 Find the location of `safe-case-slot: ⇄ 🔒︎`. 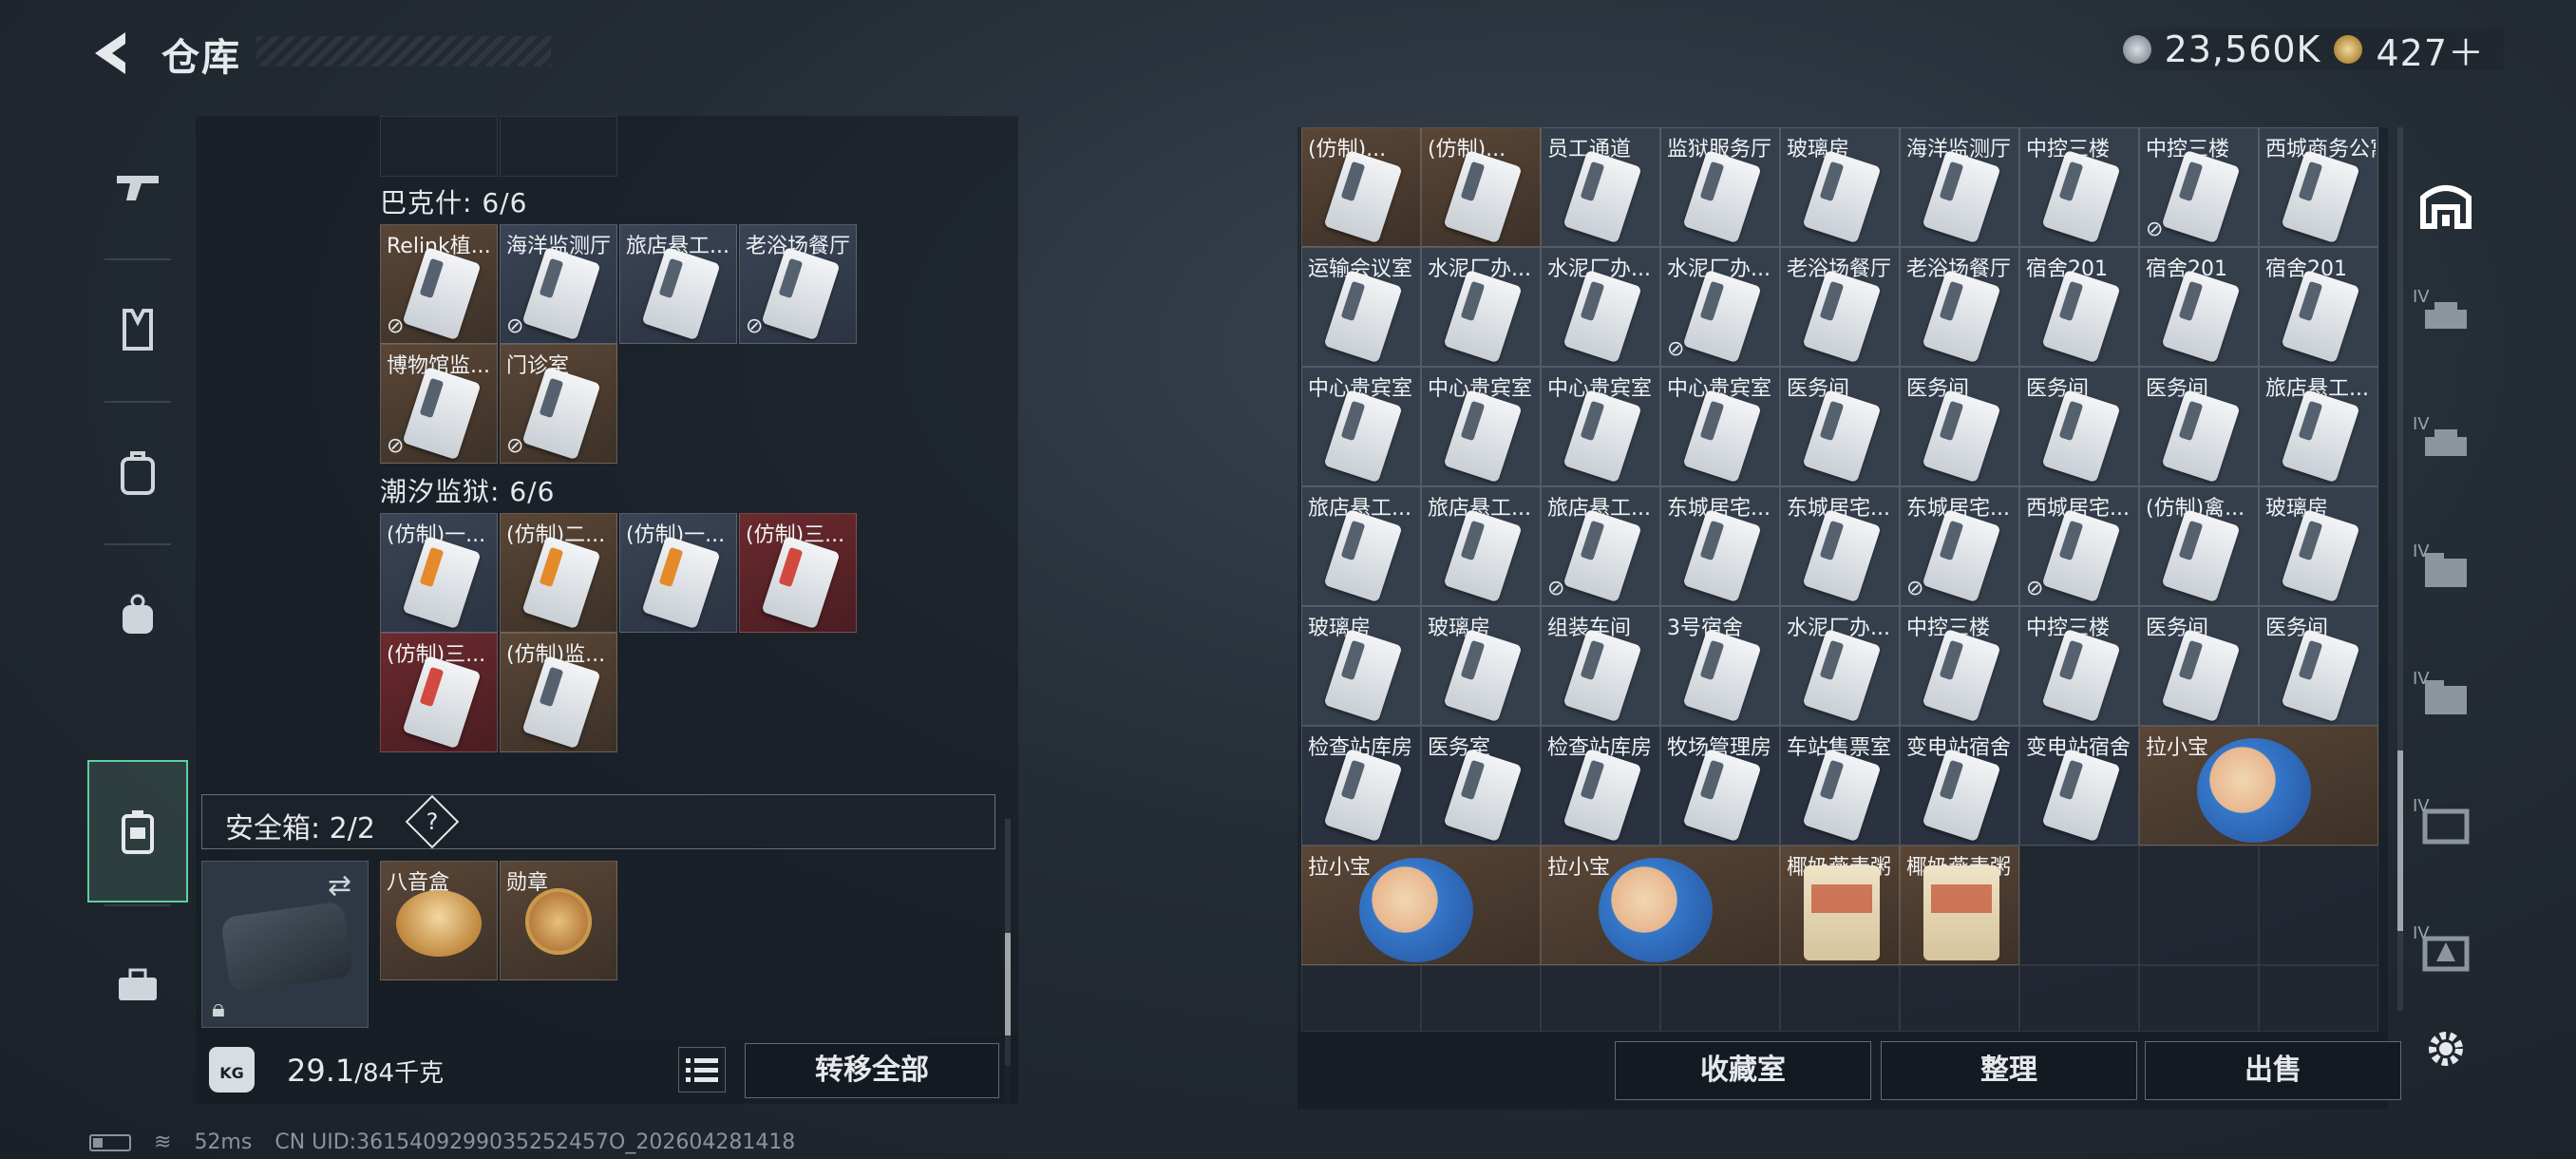

safe-case-slot: ⇄ 🔒︎ is located at coordinates (285, 944).